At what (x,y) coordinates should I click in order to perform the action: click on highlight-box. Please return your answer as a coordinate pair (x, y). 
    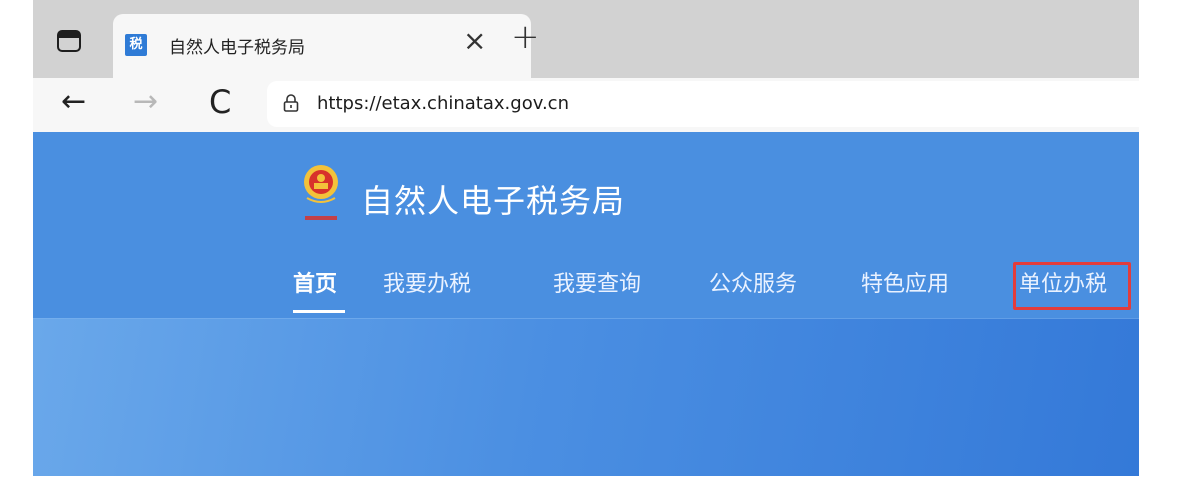
    Looking at the image, I should click on (1072, 286).